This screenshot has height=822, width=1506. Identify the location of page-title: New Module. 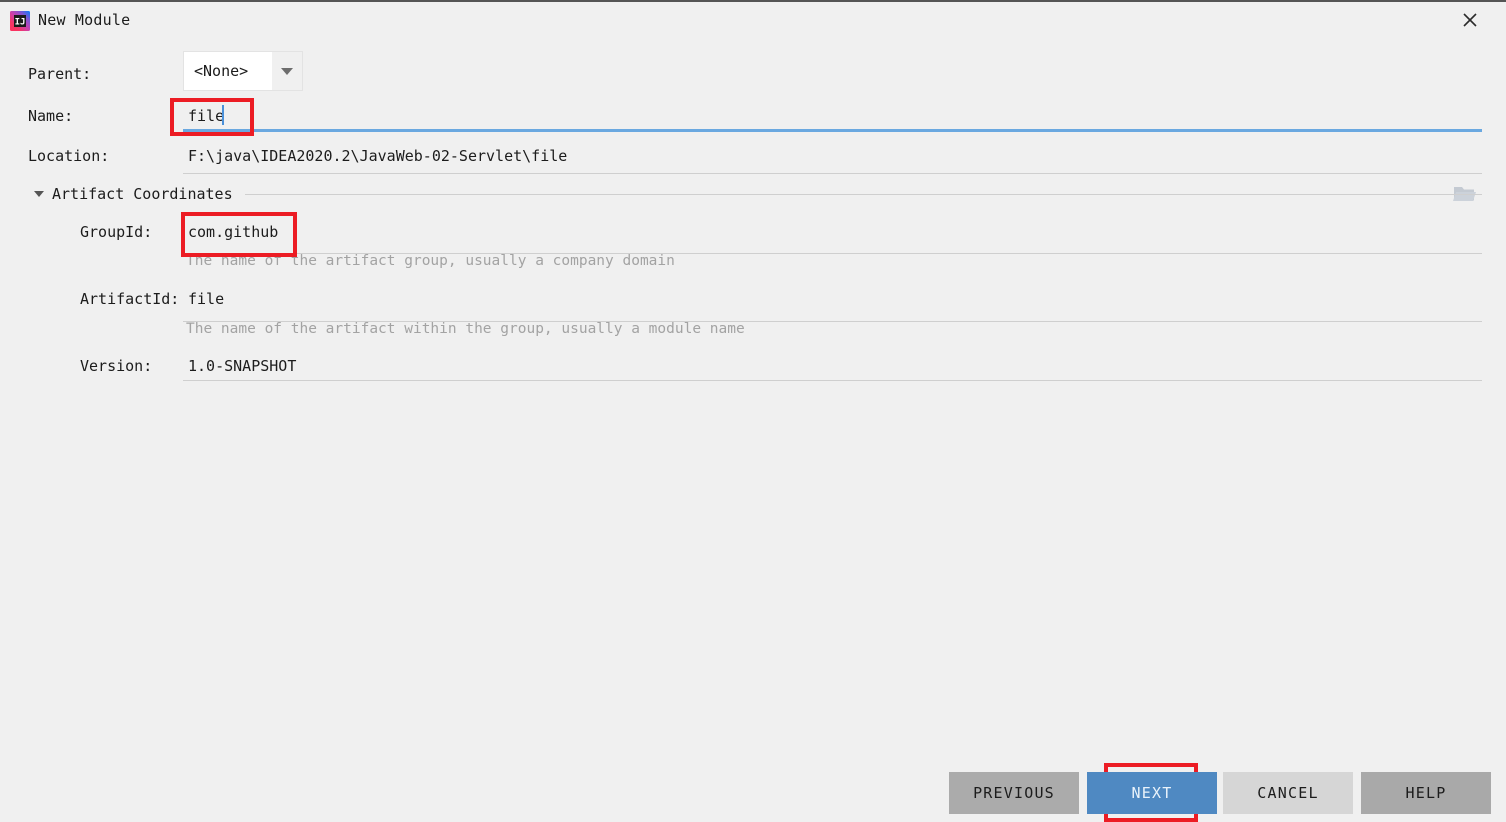
(84, 20).